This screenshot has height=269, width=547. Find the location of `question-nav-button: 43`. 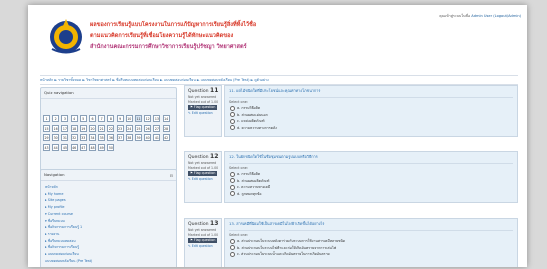

question-nav-button: 43 is located at coordinates (46, 147).